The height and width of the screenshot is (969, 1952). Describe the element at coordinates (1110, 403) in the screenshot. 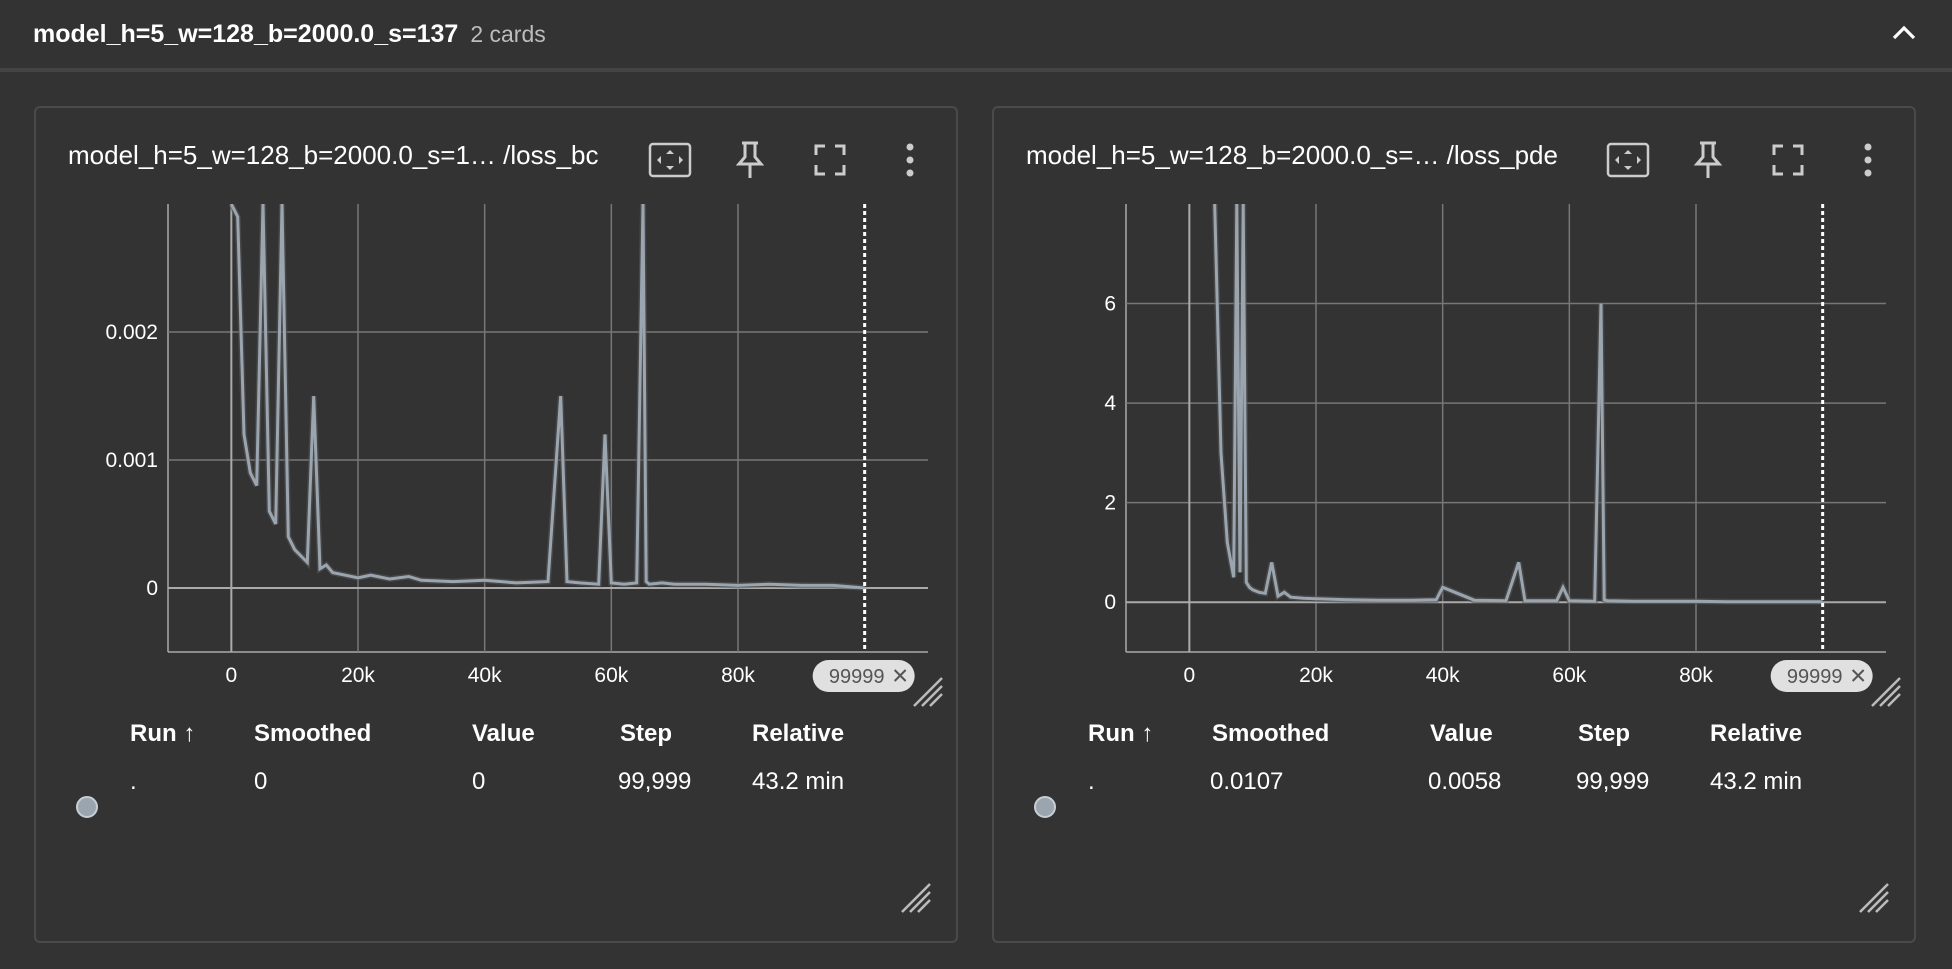

I see `y-tick-label: 4` at that location.